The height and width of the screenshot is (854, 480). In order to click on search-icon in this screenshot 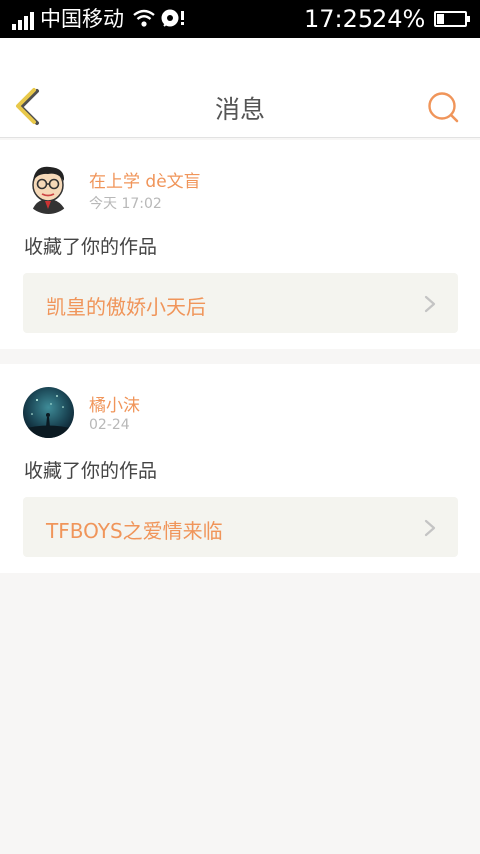, I will do `click(443, 107)`.